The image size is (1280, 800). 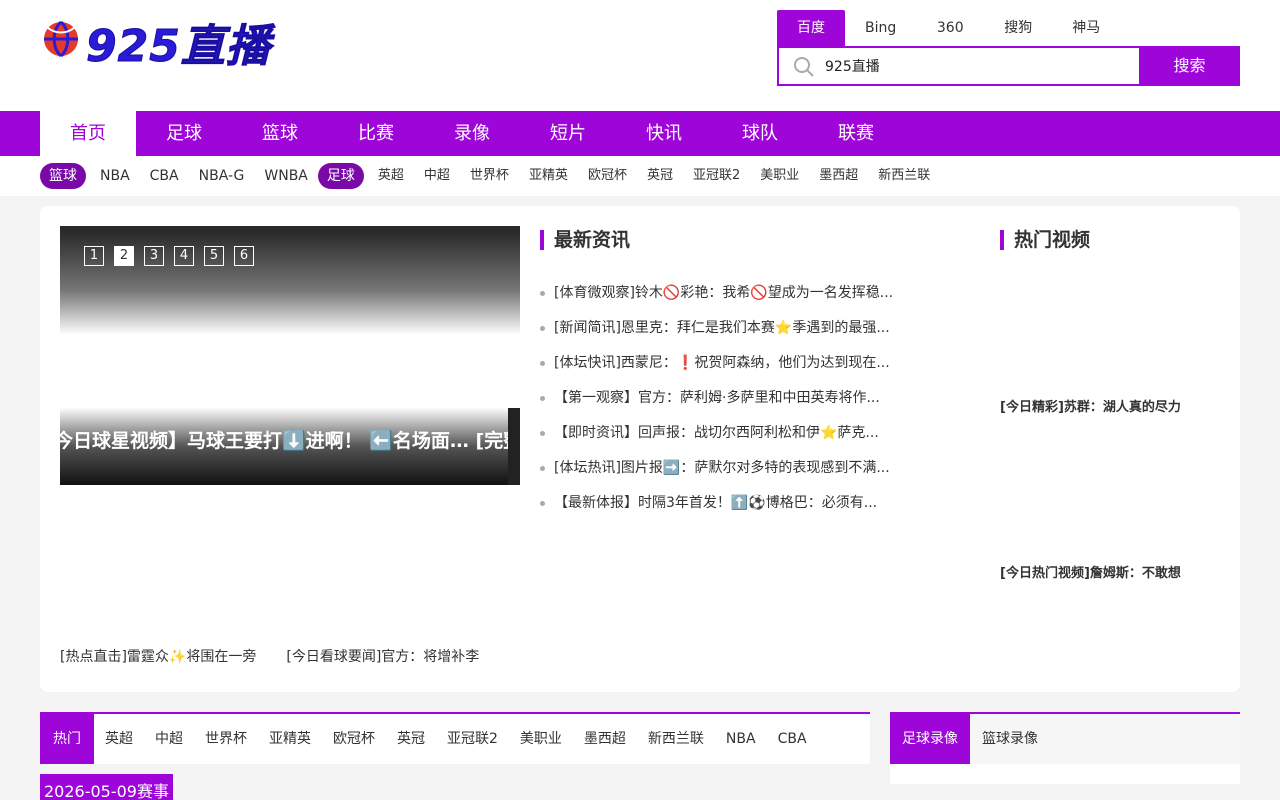 I want to click on engine-tab-bing: Bing, so click(x=880, y=28).